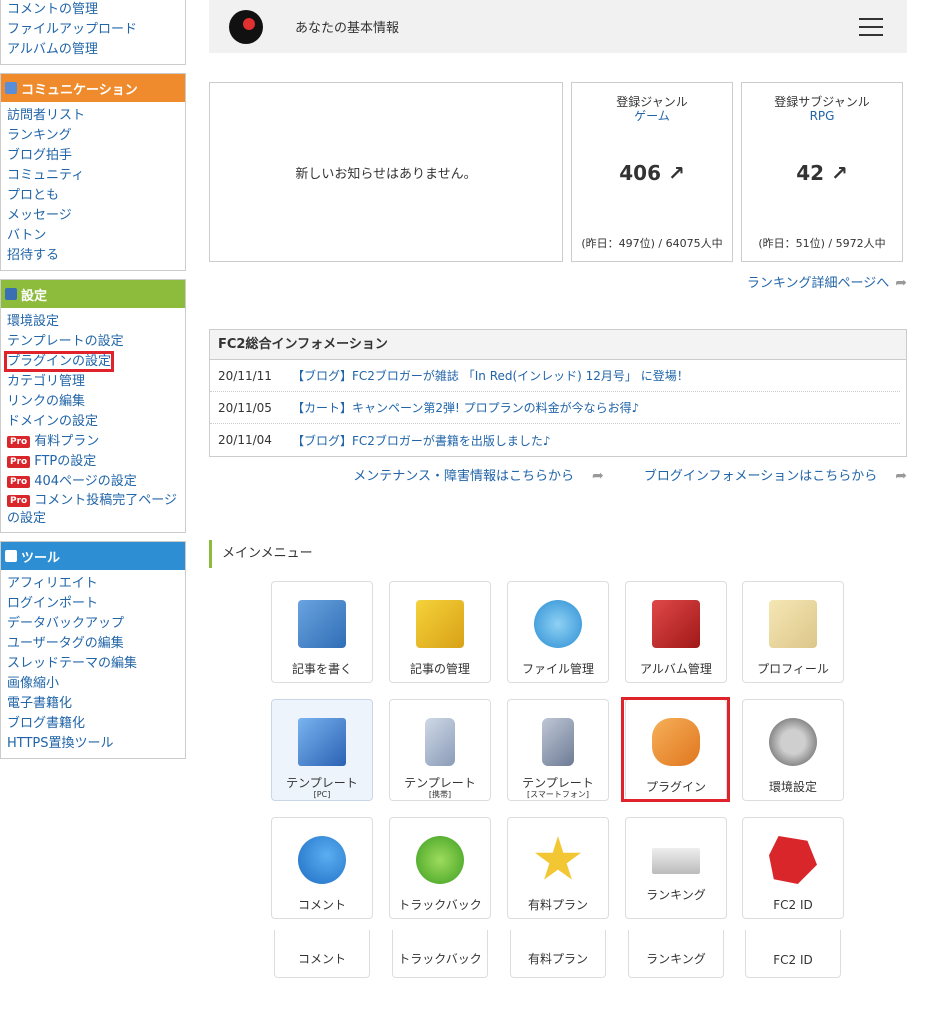  Describe the element at coordinates (652, 243) in the screenshot. I see `genre-rank-detail: (昨日：497位) / 64075人中` at that location.